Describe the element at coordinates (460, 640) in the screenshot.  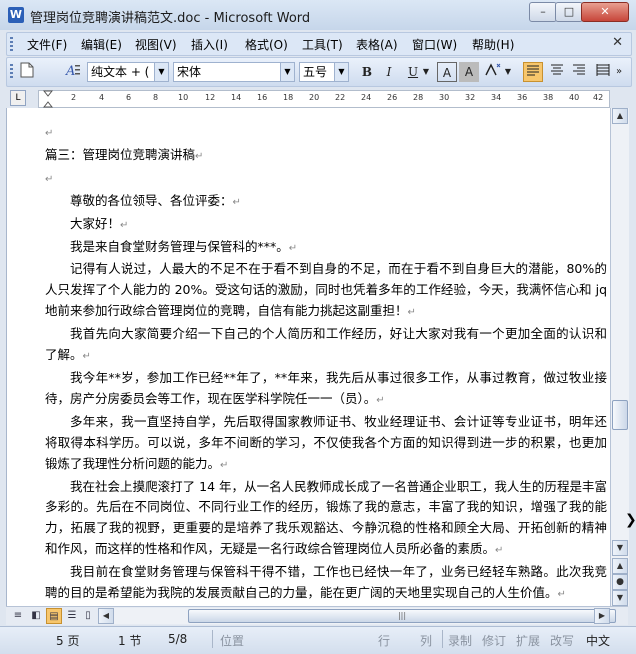
I see `status-record-macro: 录制` at that location.